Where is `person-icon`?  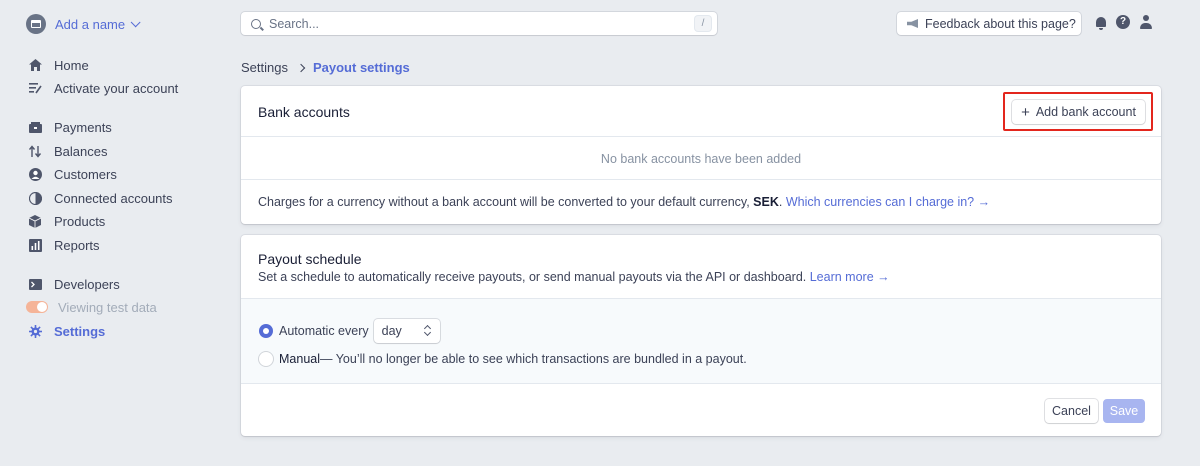 person-icon is located at coordinates (35, 174).